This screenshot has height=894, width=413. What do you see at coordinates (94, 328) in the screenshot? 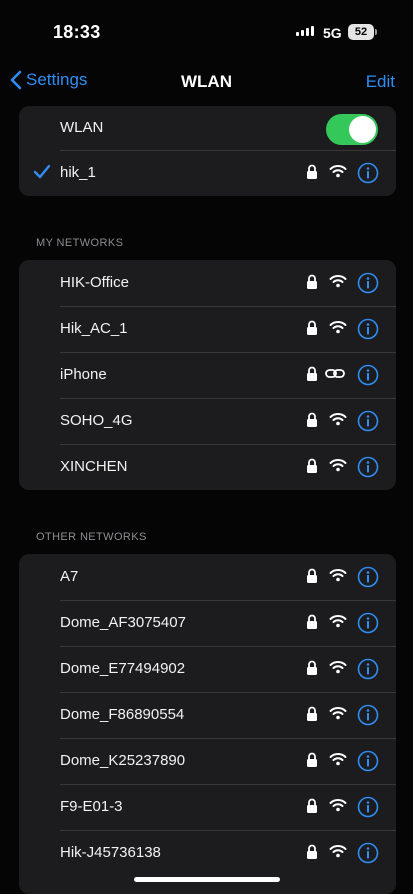
I see `network-name: Hik_AC_1` at bounding box center [94, 328].